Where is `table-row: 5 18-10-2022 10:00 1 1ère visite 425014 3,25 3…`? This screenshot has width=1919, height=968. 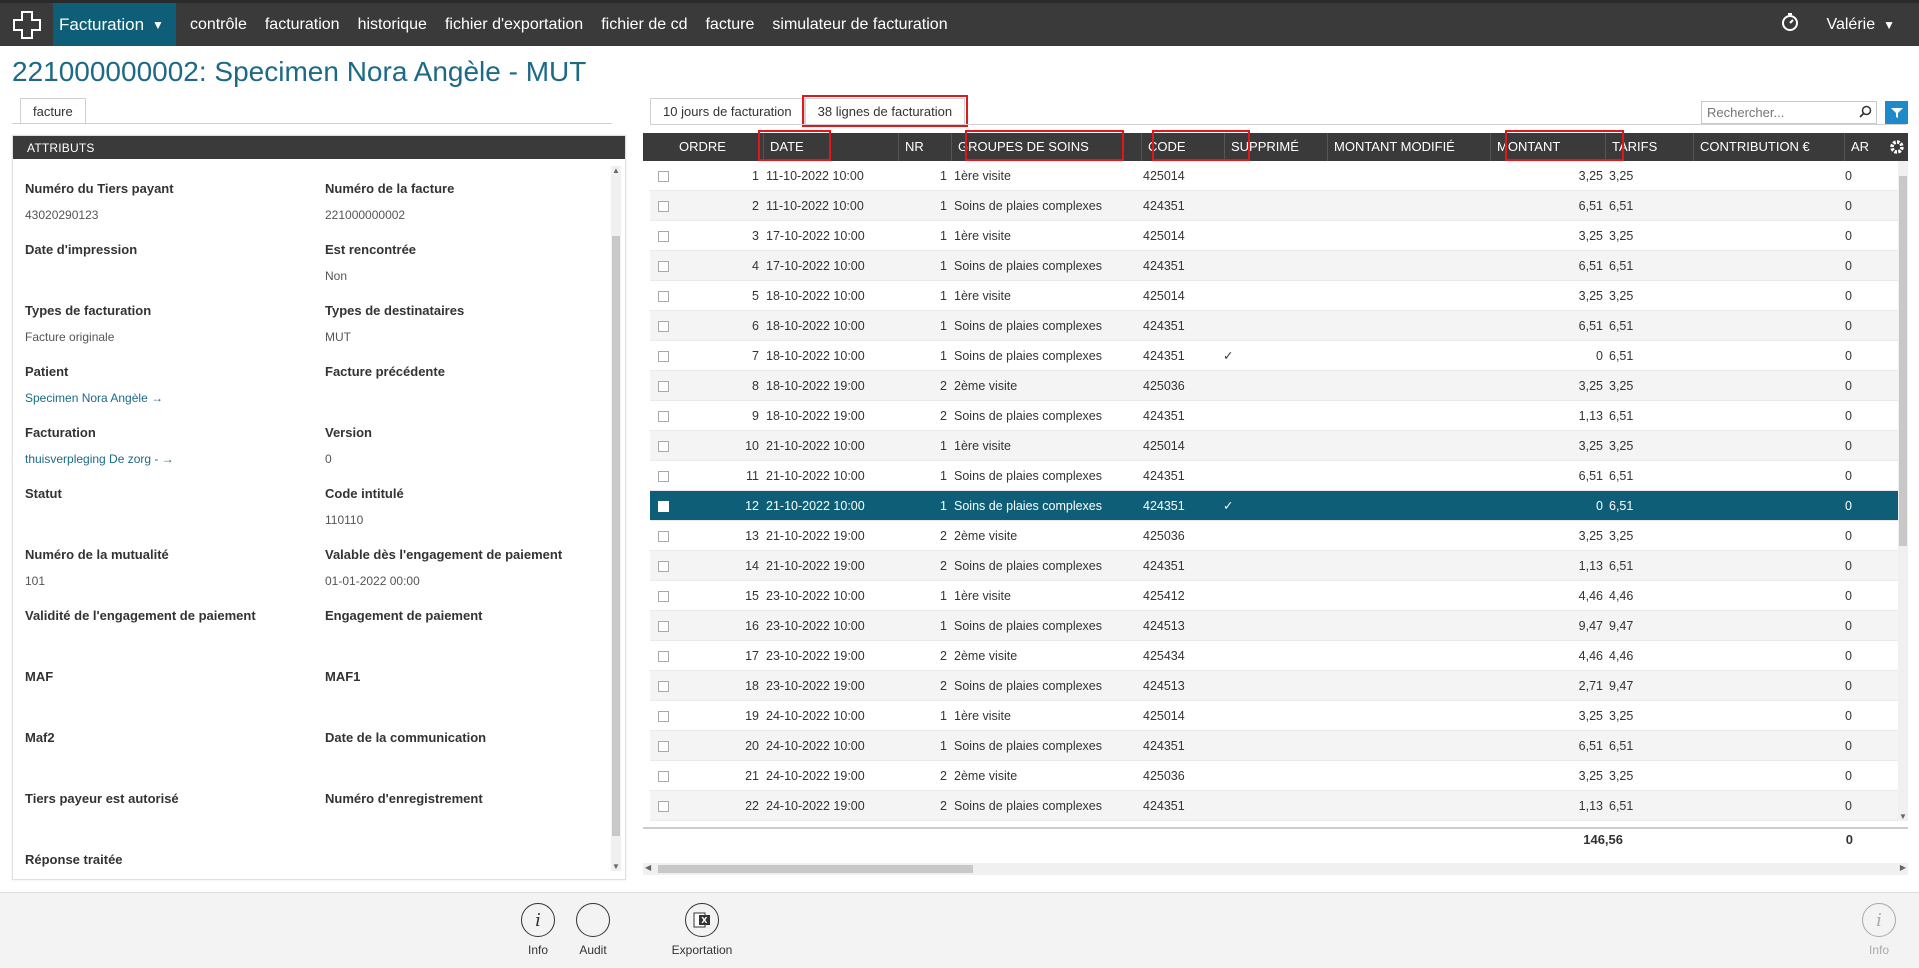 table-row: 5 18-10-2022 10:00 1 1ère visite 425014 3,25 3… is located at coordinates (1274, 296).